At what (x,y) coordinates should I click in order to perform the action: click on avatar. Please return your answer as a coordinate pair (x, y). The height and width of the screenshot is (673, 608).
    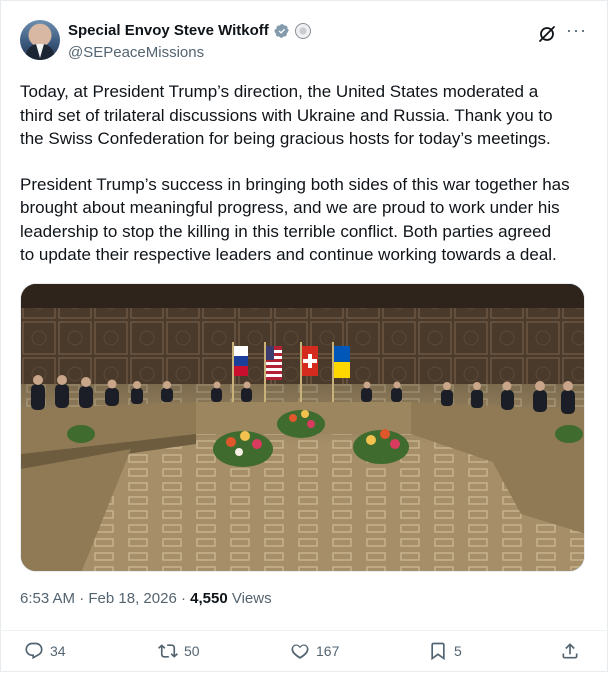
    Looking at the image, I should click on (40, 40).